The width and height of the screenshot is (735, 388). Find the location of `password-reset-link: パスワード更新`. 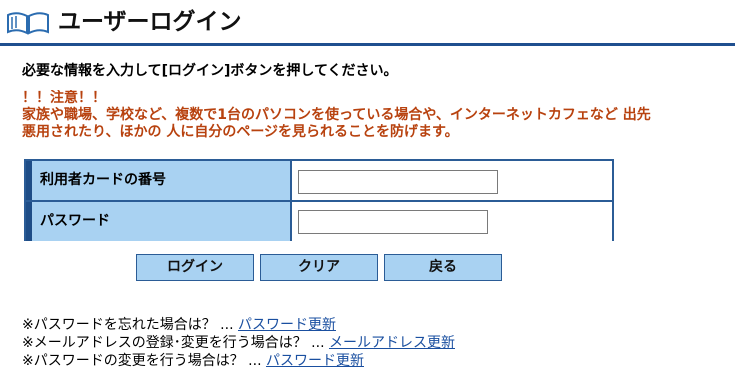

password-reset-link: パスワード更新 is located at coordinates (287, 325).